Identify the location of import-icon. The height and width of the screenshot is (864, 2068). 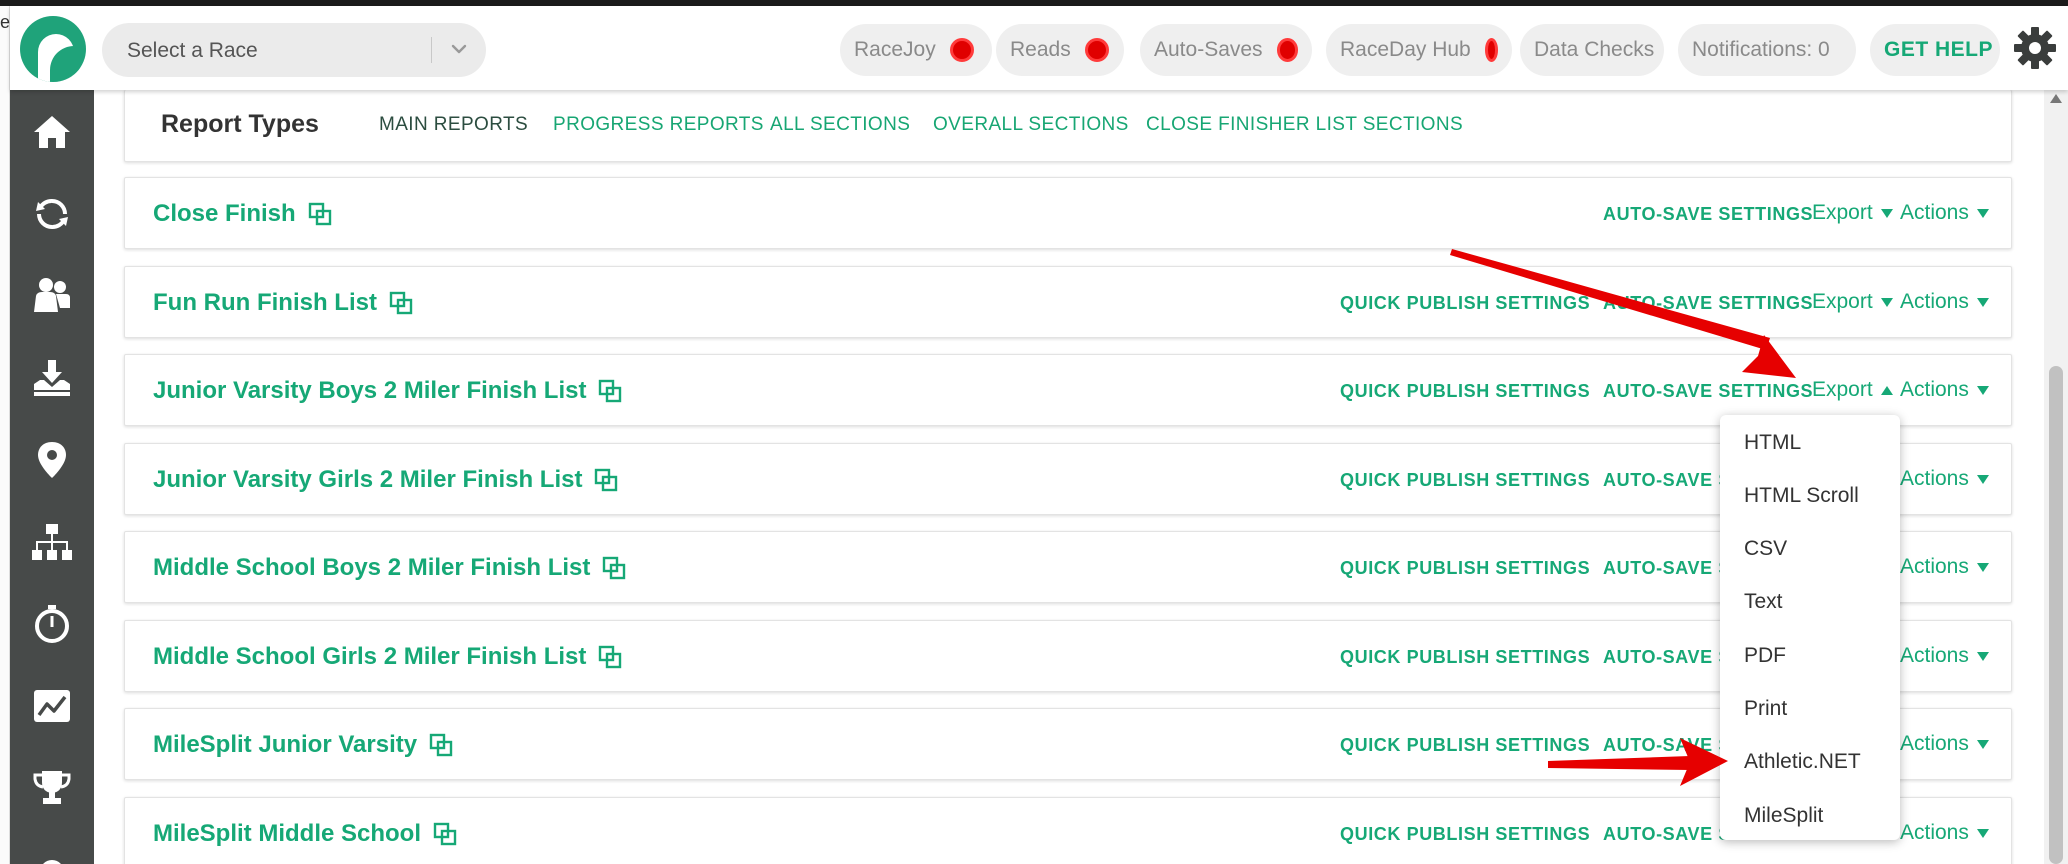
(52, 378).